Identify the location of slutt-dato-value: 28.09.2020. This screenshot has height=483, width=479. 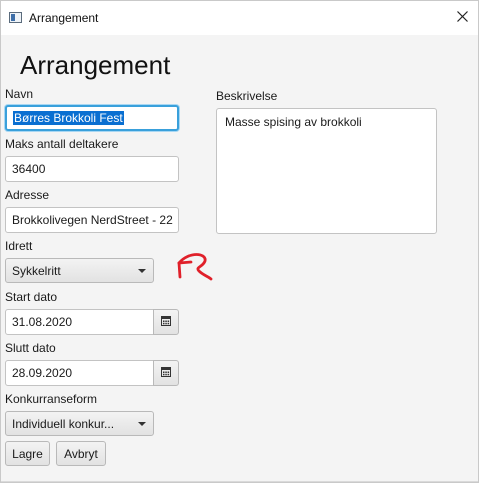
(42, 373).